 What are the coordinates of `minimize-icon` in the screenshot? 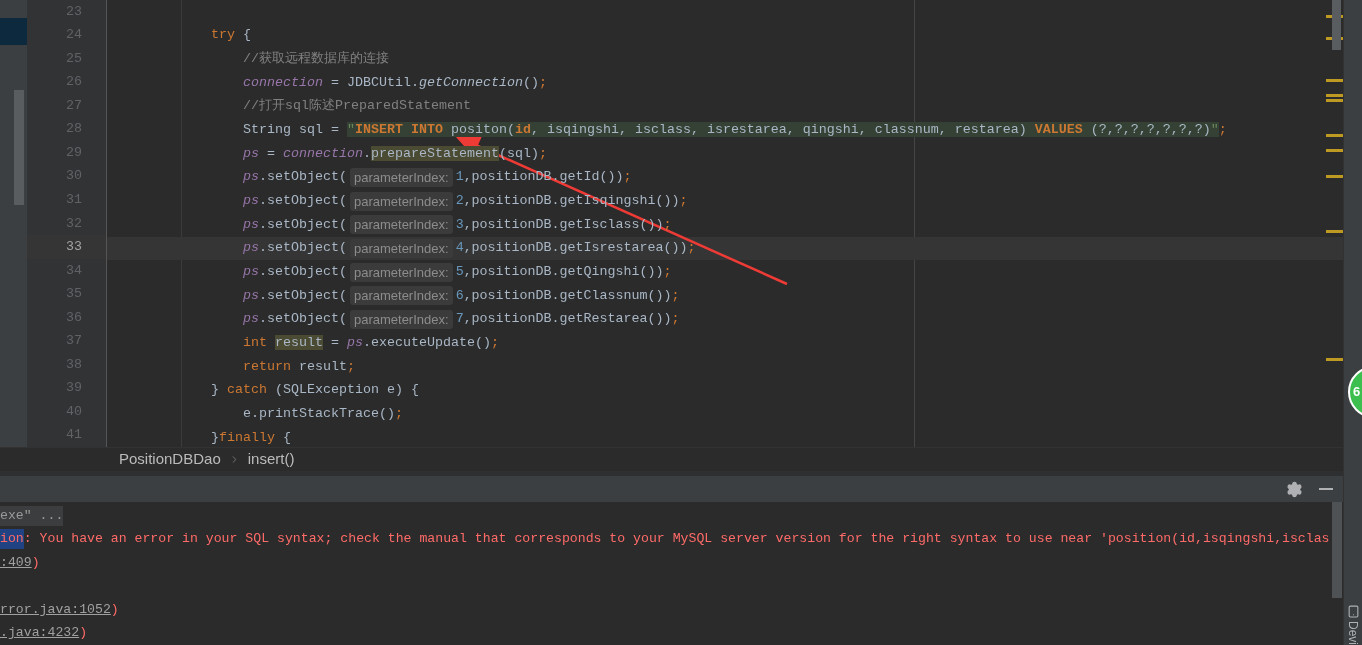 It's located at (1326, 489).